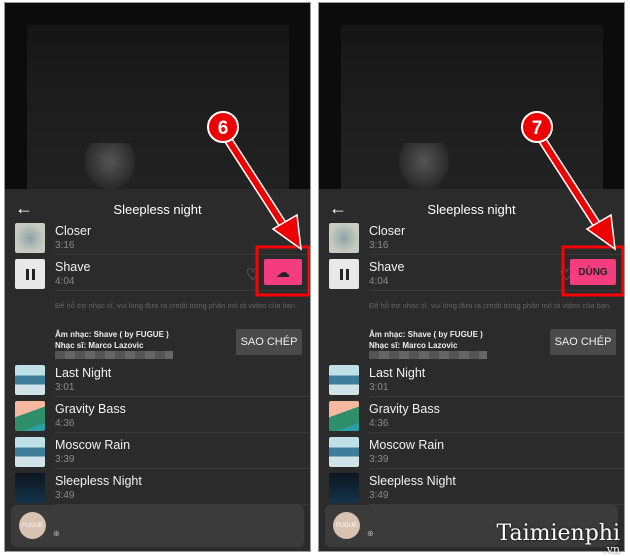 This screenshot has height=556, width=630. Describe the element at coordinates (162, 274) in the screenshot. I see `list-item: Shave 4:04 ♡ ☁` at that location.